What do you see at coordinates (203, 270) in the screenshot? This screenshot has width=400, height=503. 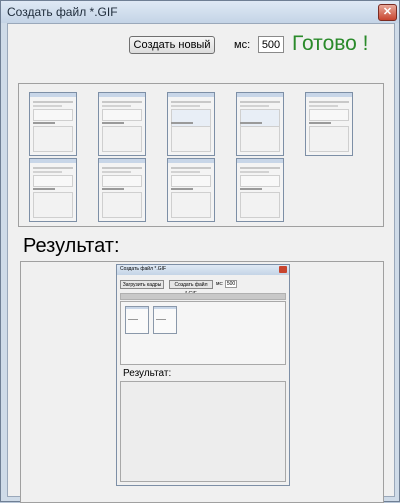 I see `preview-title-bar: Создать файл *.GIF` at bounding box center [203, 270].